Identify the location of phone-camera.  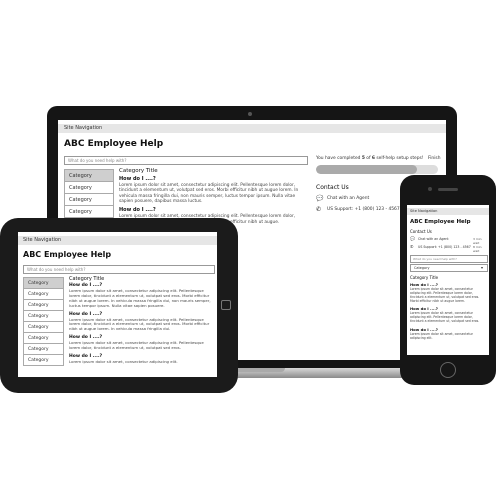
(430, 189).